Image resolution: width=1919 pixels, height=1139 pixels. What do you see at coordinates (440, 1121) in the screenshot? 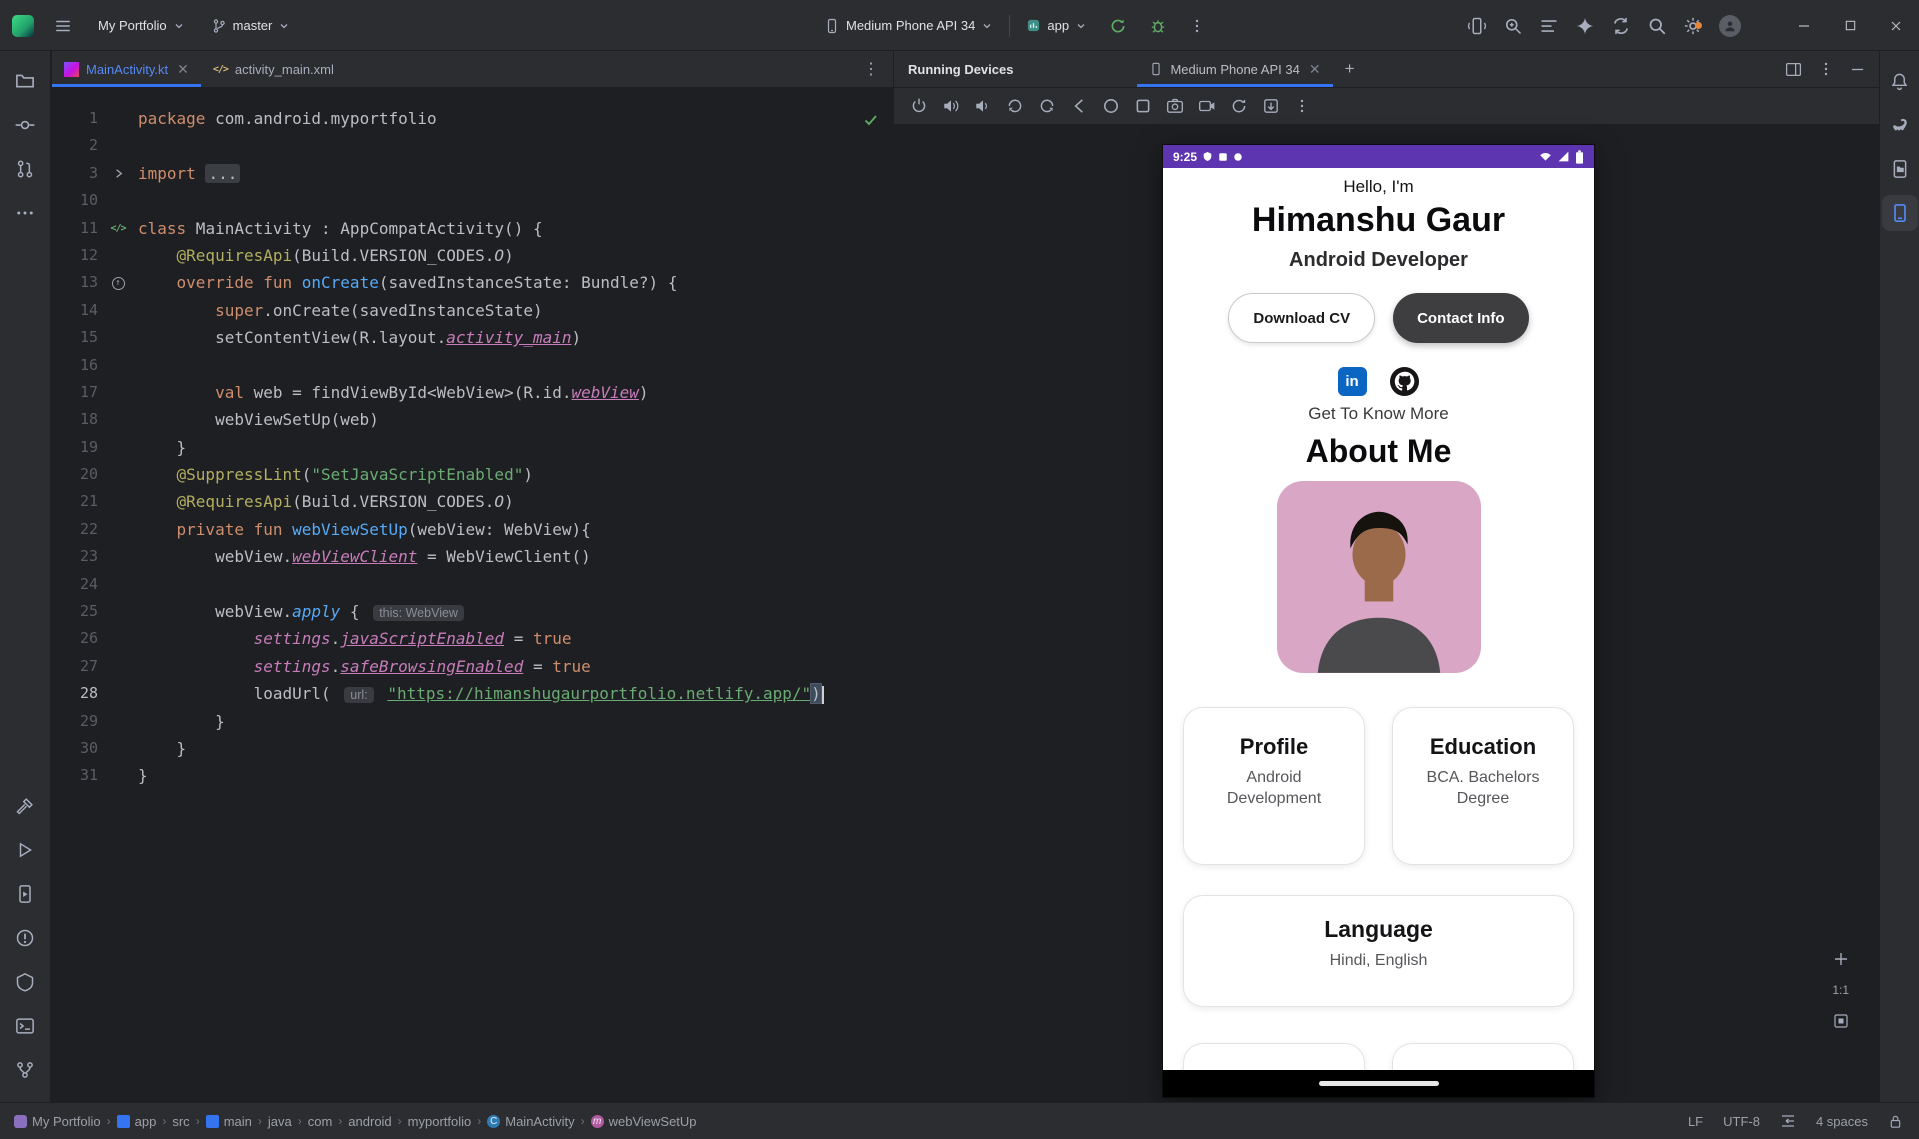
I see `breadcrumb-item: myportfolio` at bounding box center [440, 1121].